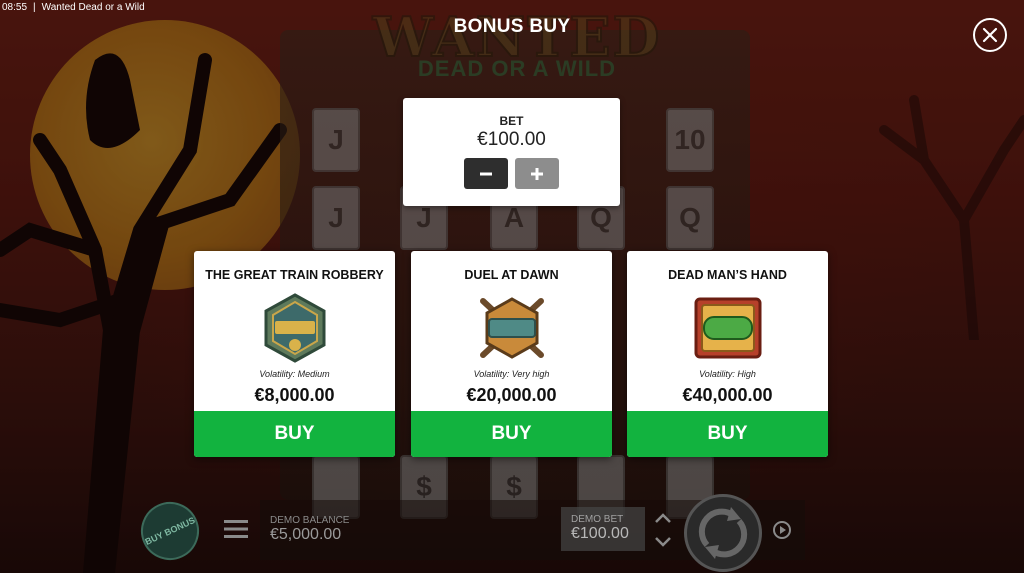 Image resolution: width=1024 pixels, height=573 pixels. I want to click on buy-button-great-train-robbery: BUY, so click(294, 434).